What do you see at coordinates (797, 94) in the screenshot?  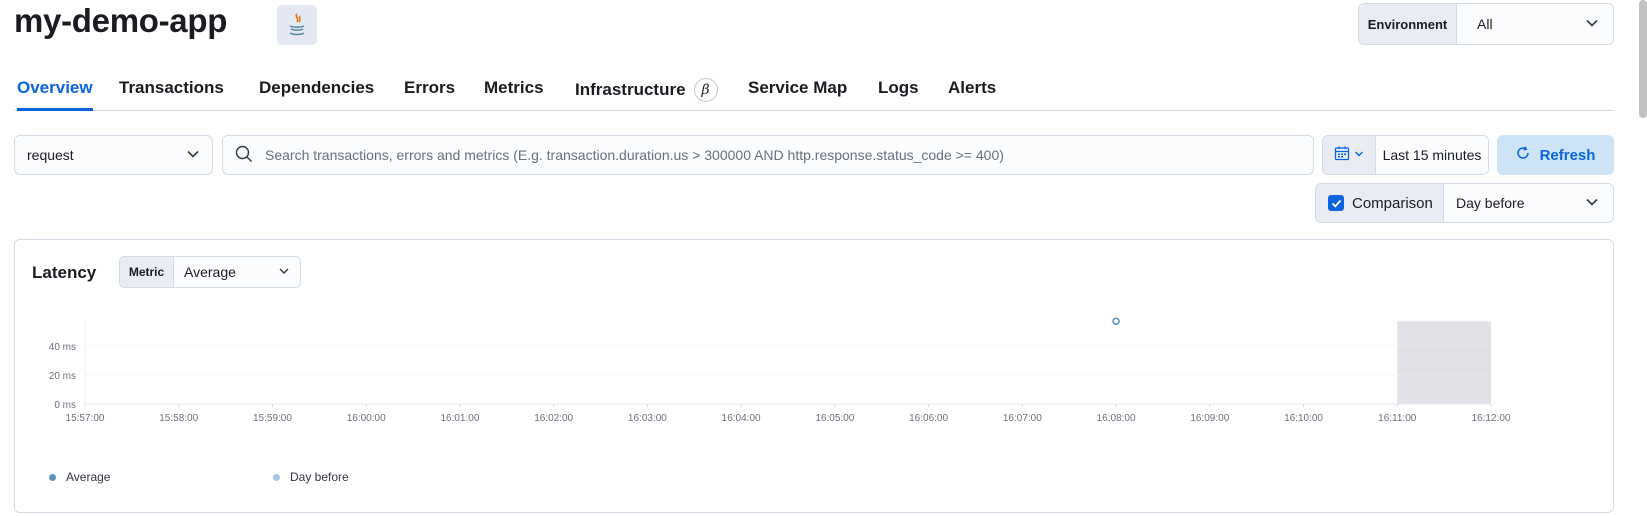 I see `tab-service-map: Service Map` at bounding box center [797, 94].